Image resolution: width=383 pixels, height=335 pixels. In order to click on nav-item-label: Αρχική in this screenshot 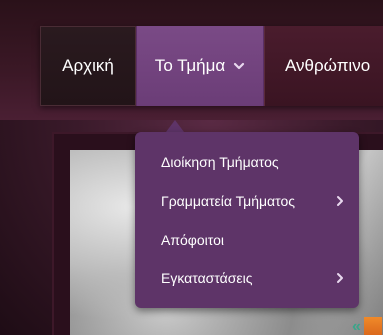, I will do `click(88, 65)`.